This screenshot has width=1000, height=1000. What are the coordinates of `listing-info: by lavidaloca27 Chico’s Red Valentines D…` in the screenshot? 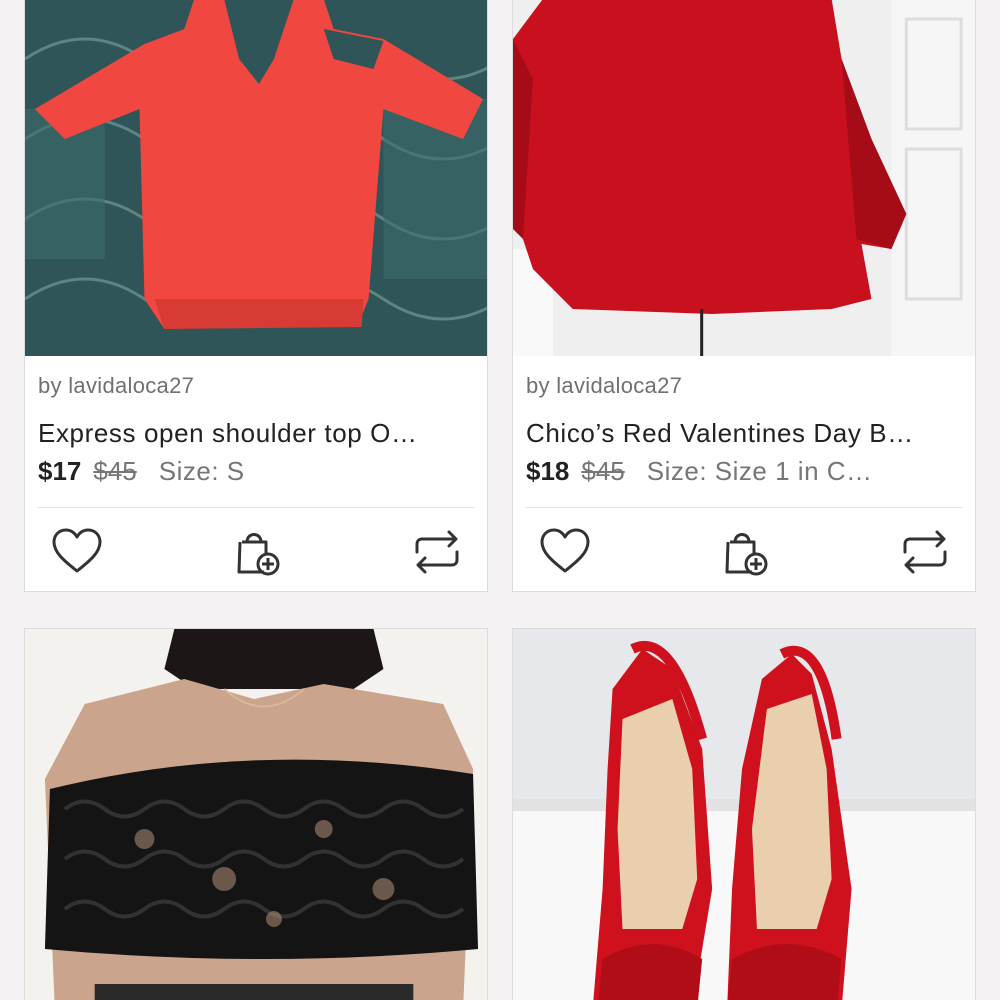 It's located at (744, 473).